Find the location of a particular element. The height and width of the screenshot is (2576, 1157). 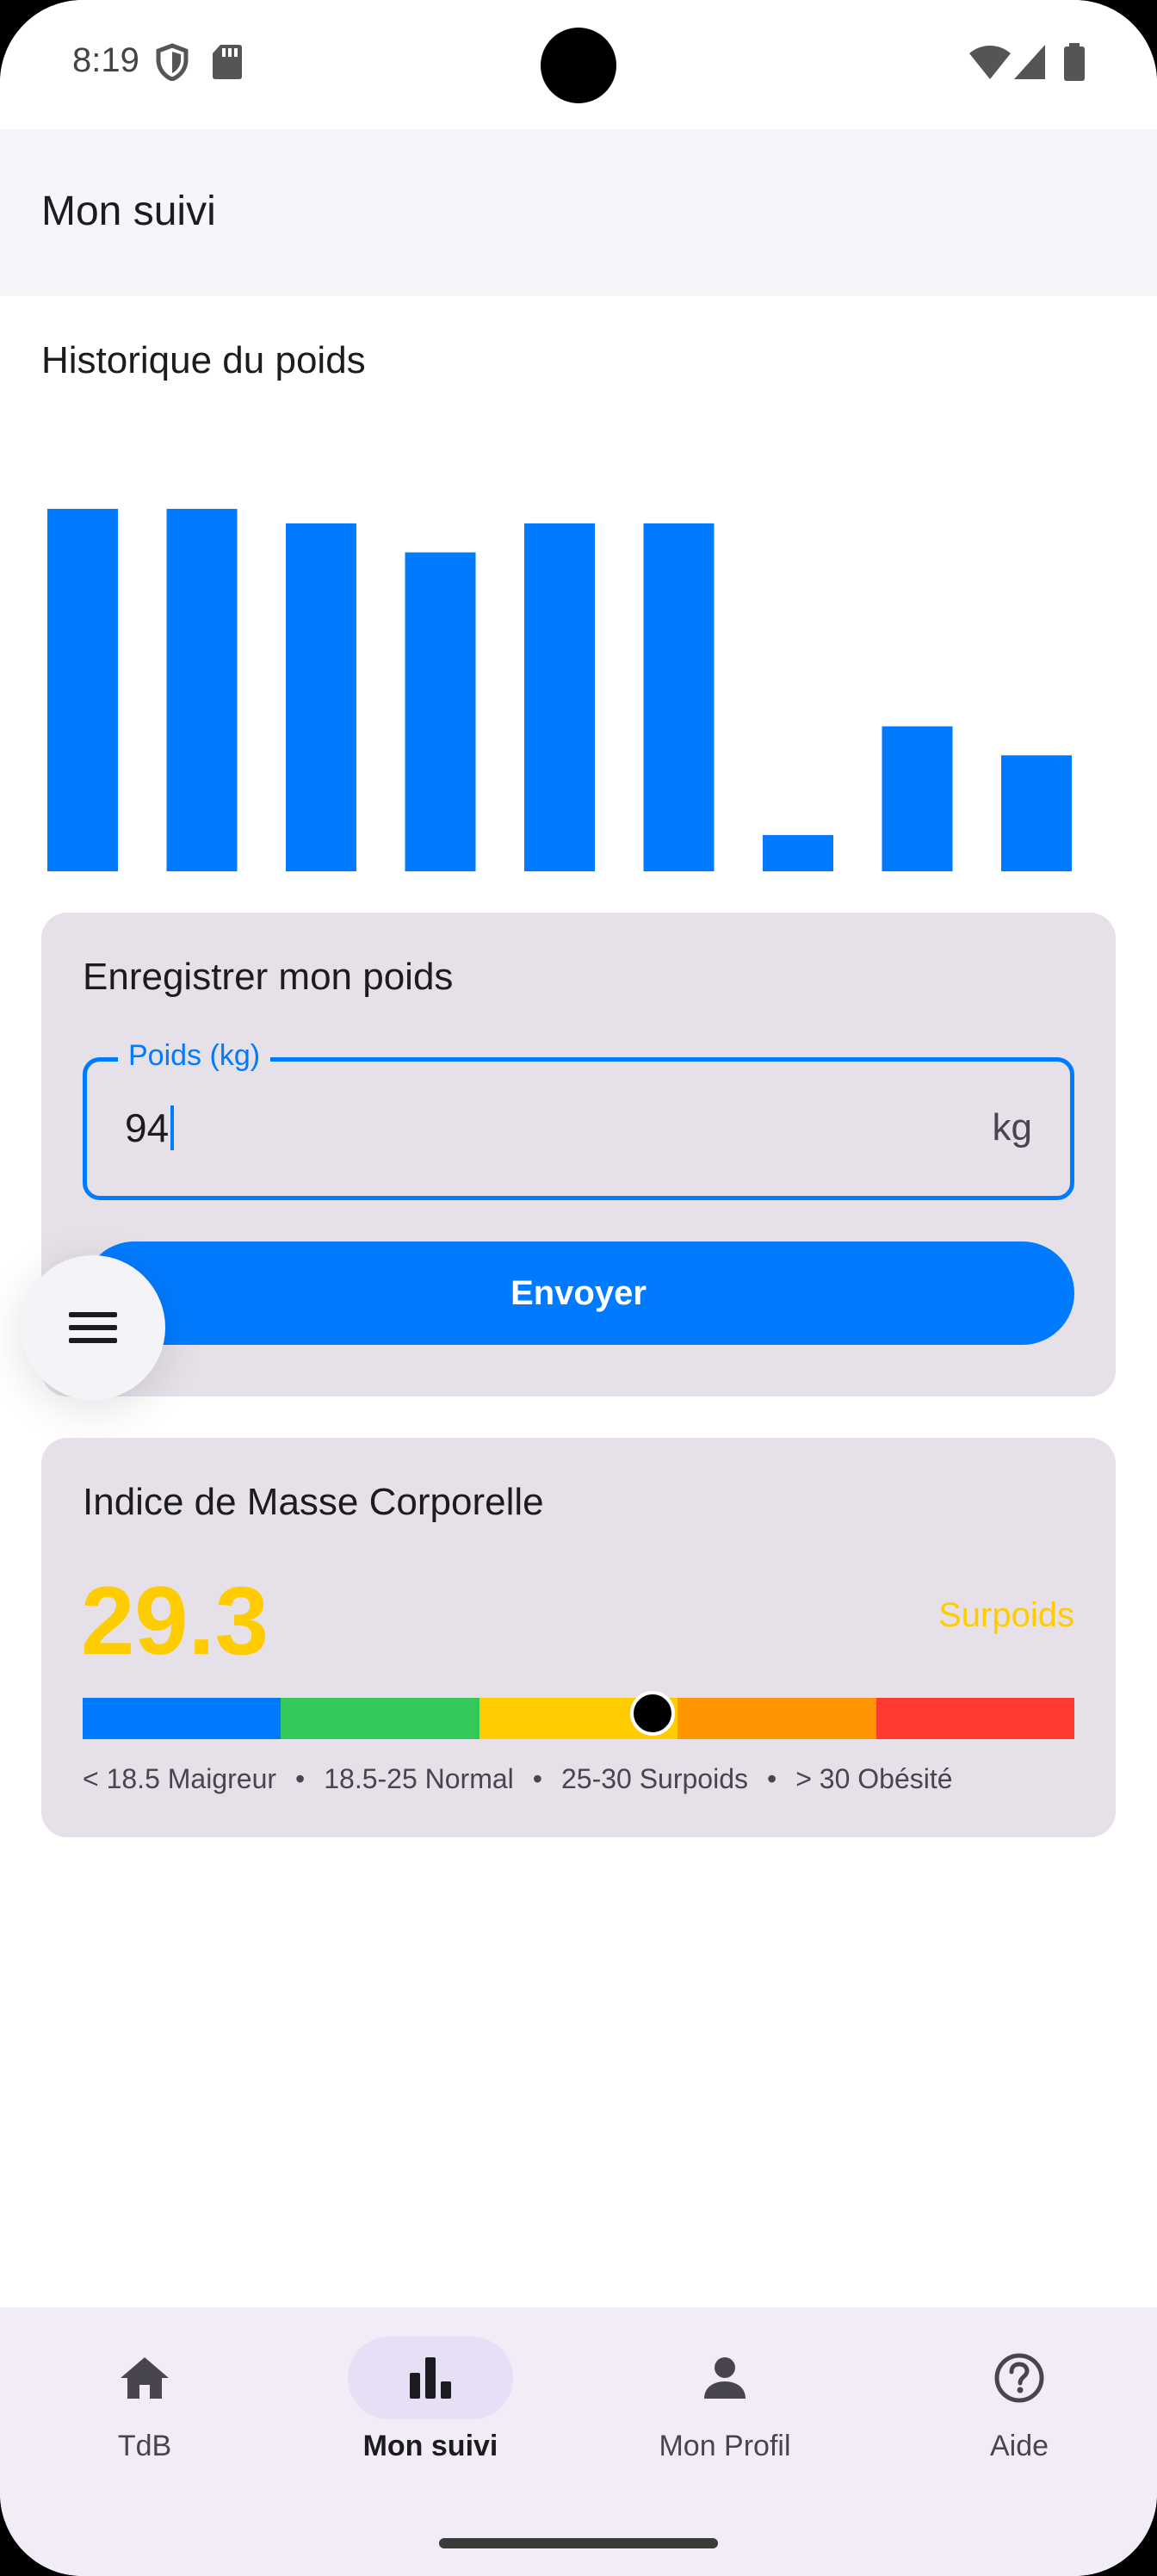

bar-chart-icon is located at coordinates (431, 2378).